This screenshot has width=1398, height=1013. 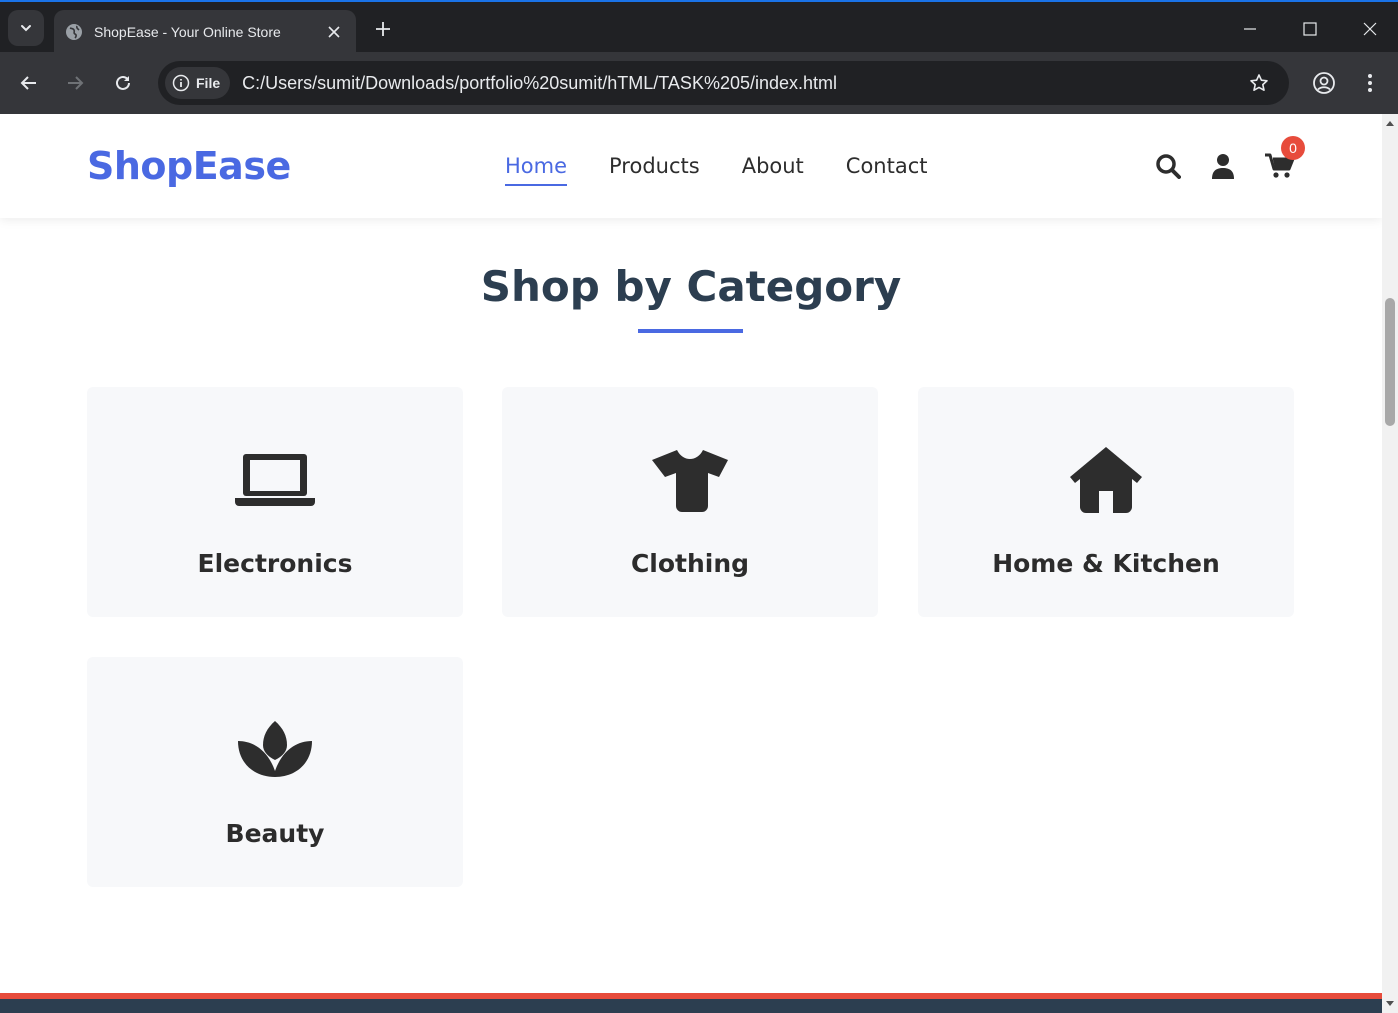 I want to click on new-tab-button, so click(x=383, y=29).